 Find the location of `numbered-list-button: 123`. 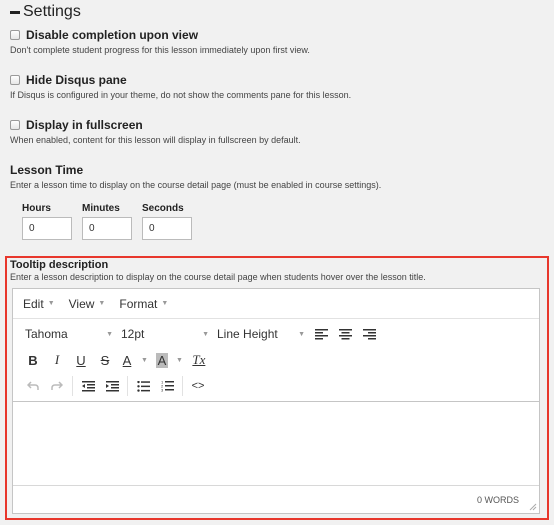

numbered-list-button: 123 is located at coordinates (167, 386).